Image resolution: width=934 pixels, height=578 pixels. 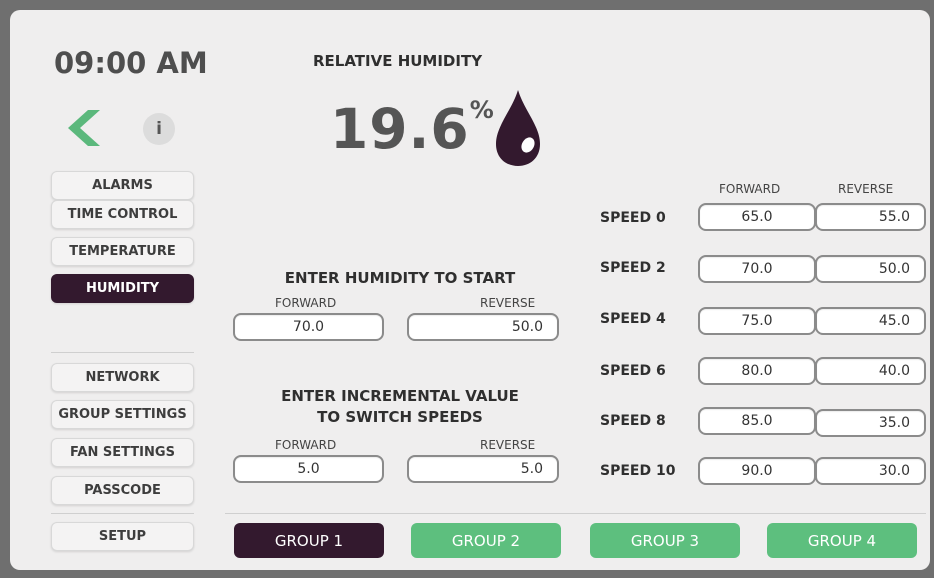 I want to click on start-title: ENTER HUMIDITY TO START, so click(x=400, y=278).